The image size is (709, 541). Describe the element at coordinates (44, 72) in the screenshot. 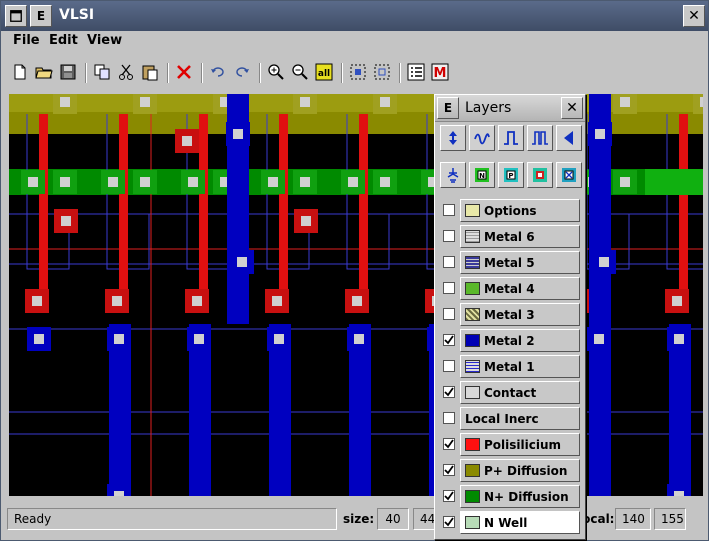

I see `open-folder-icon` at that location.